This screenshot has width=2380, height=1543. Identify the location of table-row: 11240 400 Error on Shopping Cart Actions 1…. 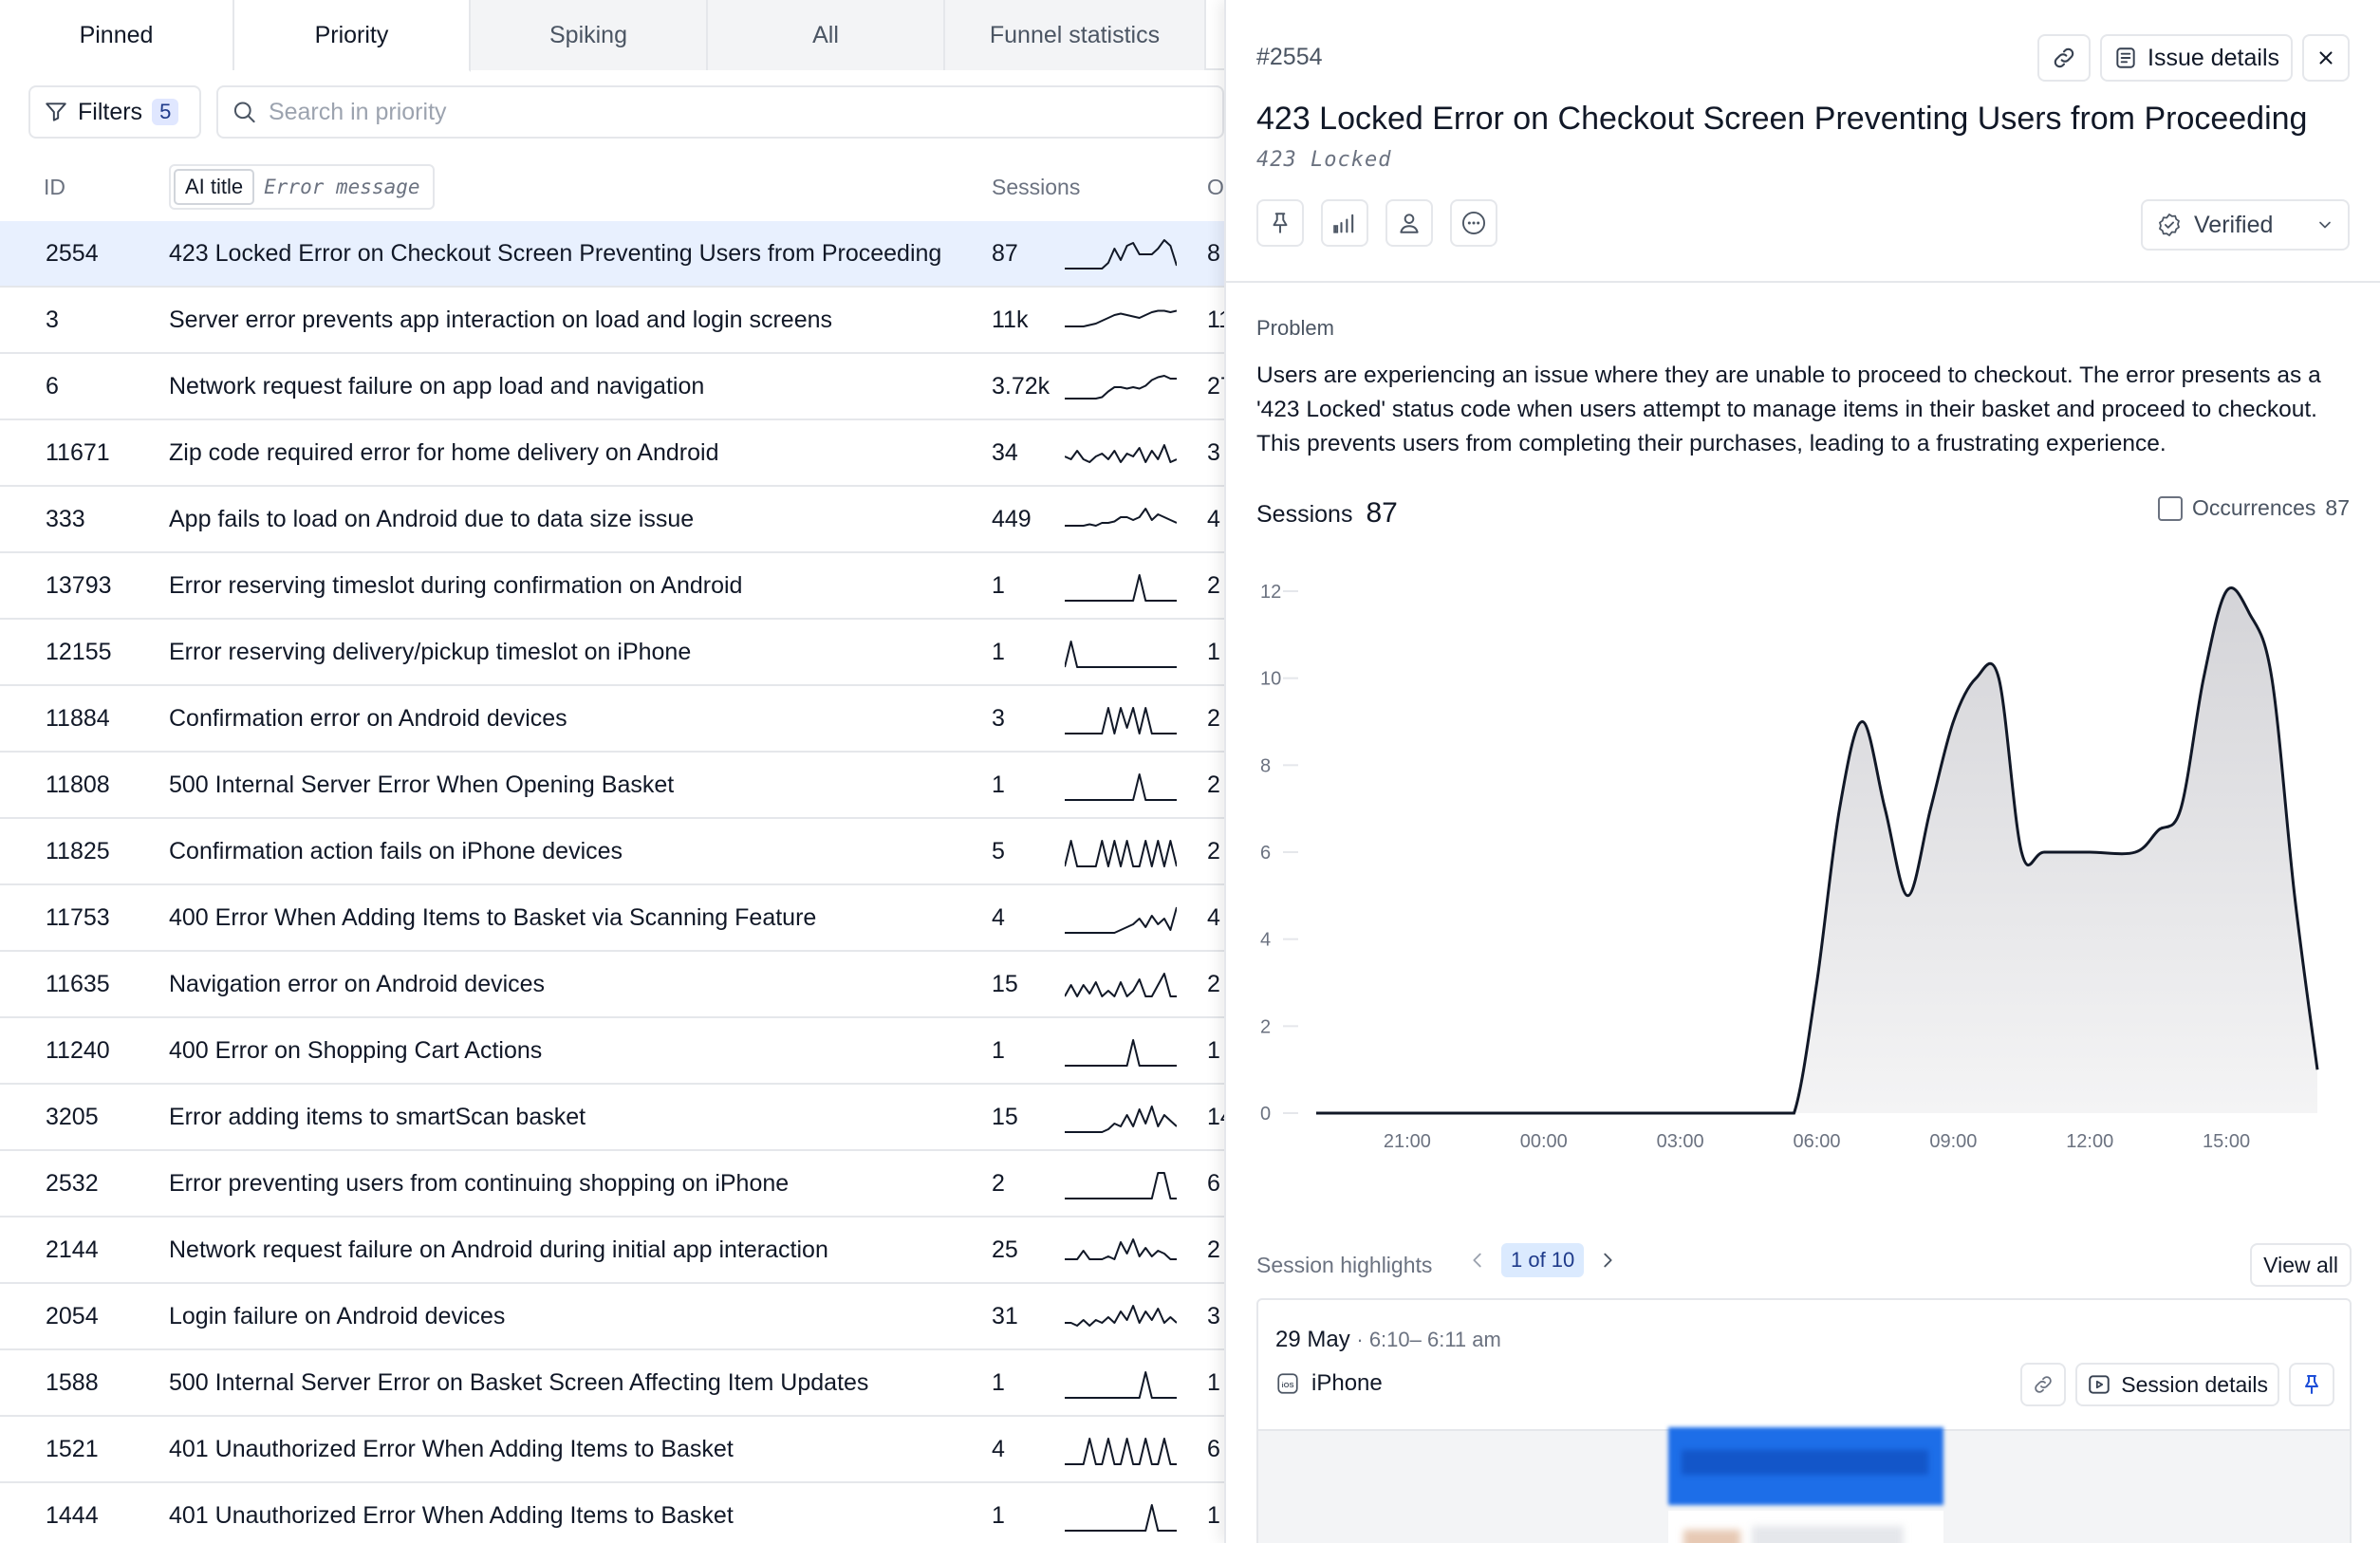
(612, 1051).